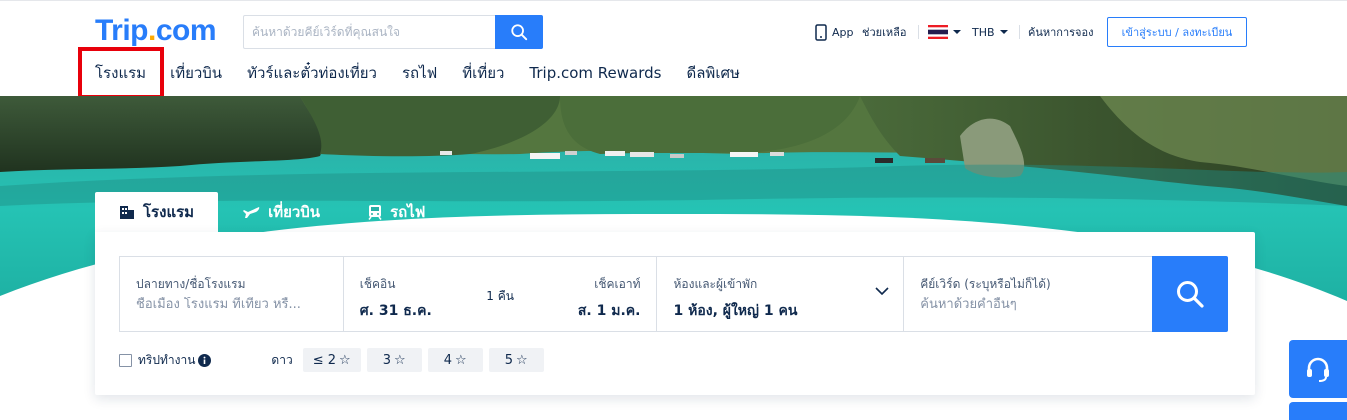 The width and height of the screenshot is (1347, 420). Describe the element at coordinates (713, 73) in the screenshot. I see `nav-item-deals: ดีลพิเศษ` at that location.